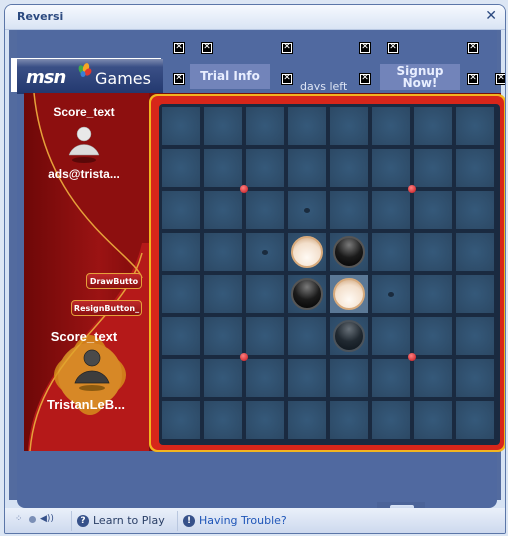 This screenshot has height=536, width=508. What do you see at coordinates (189, 520) in the screenshot?
I see `alert-icon: !` at bounding box center [189, 520].